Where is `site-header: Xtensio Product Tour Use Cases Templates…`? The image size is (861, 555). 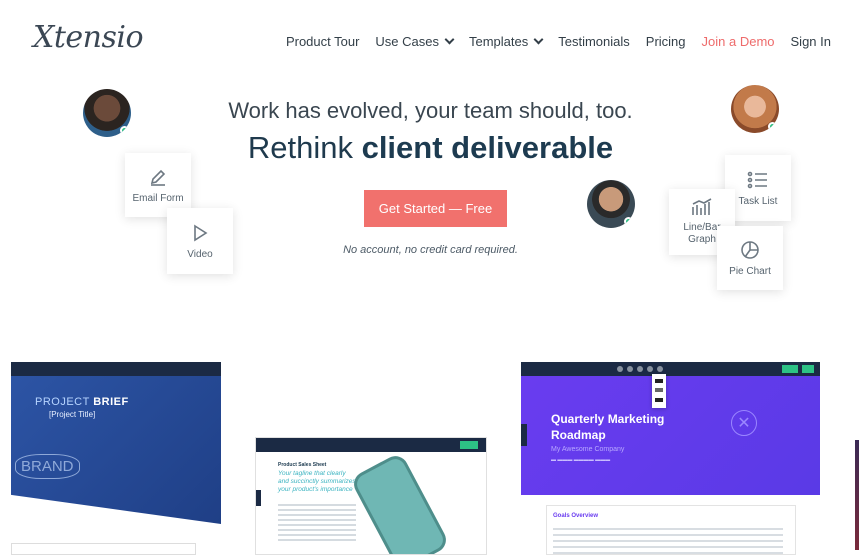 site-header: Xtensio Product Tour Use Cases Templates… is located at coordinates (430, 40).